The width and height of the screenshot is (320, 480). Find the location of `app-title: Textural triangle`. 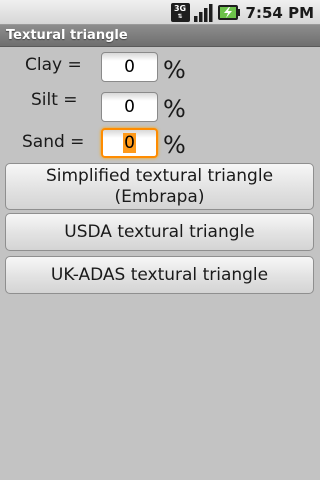

app-title: Textural triangle is located at coordinates (67, 35).